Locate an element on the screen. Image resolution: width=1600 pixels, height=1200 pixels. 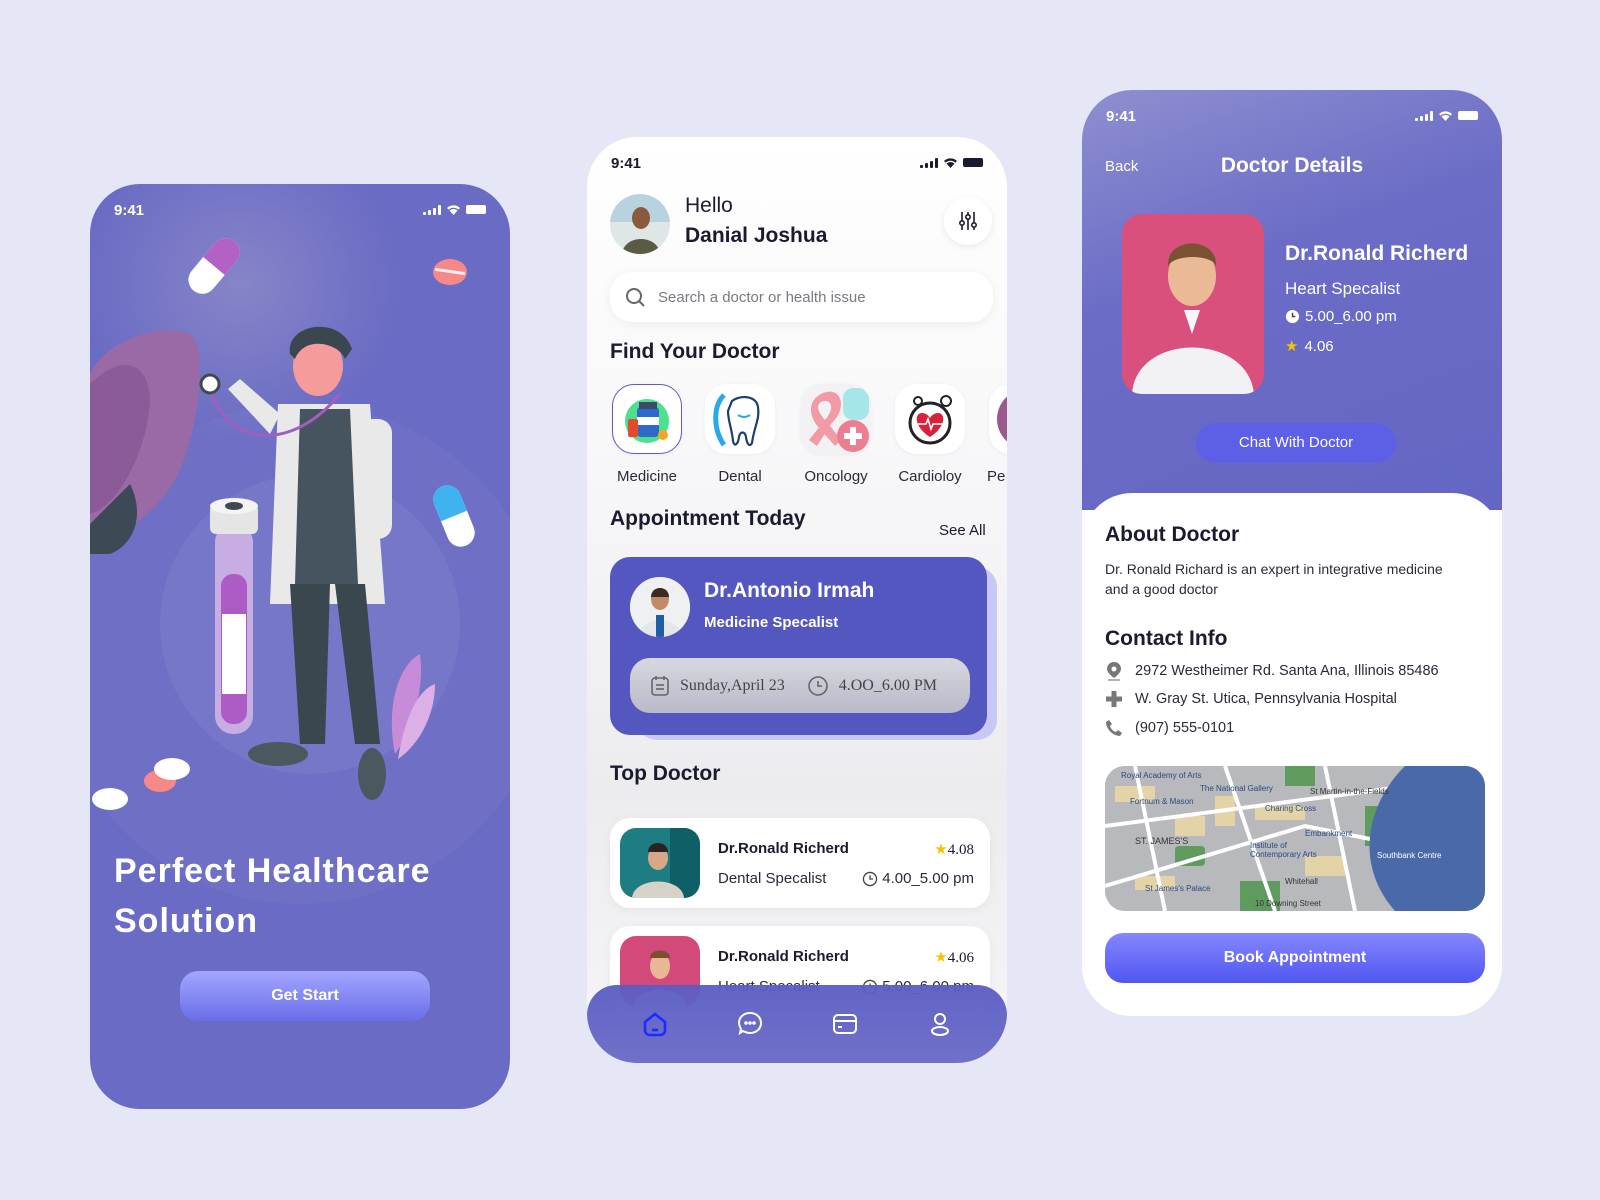
chat-with-doctor-button: Chat With Doctor is located at coordinates (1296, 443).